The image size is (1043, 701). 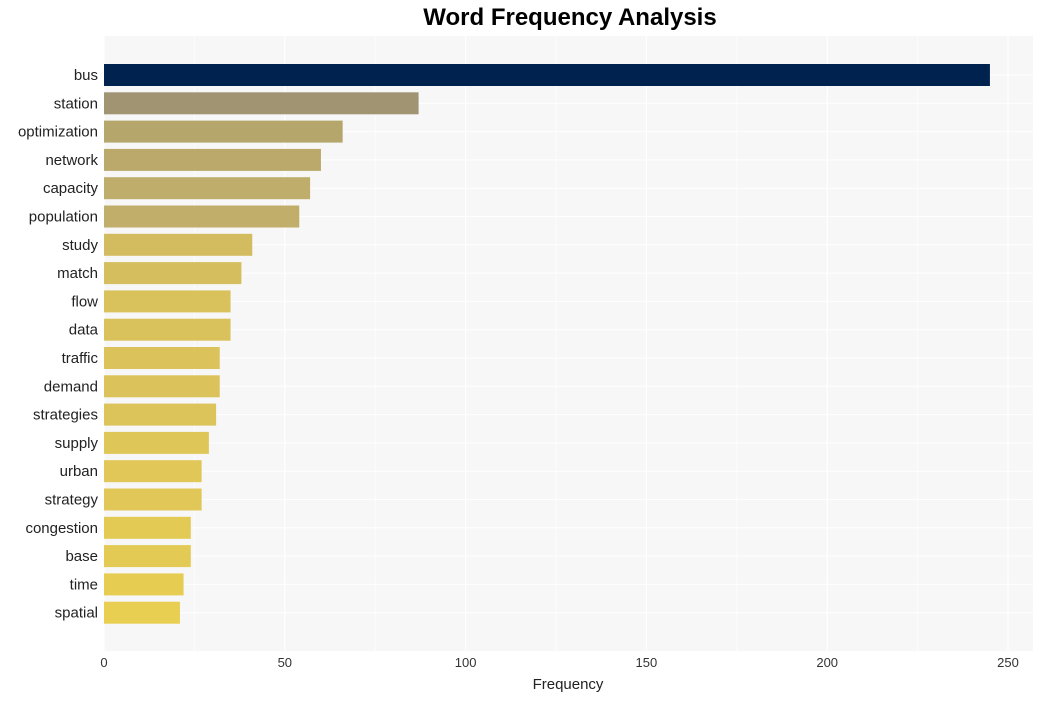 I want to click on category-label-station: station, so click(x=76, y=103).